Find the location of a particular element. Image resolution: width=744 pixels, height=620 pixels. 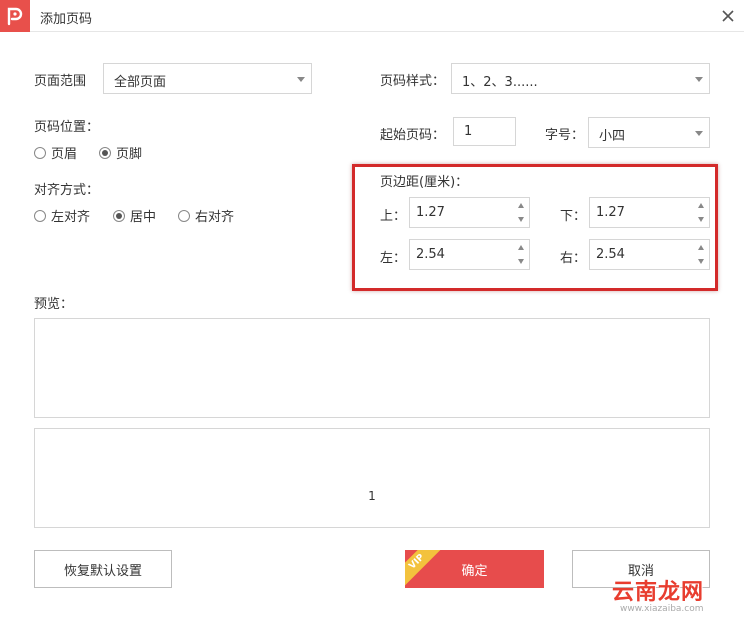

margin-left-value: 2.54 is located at coordinates (430, 254).